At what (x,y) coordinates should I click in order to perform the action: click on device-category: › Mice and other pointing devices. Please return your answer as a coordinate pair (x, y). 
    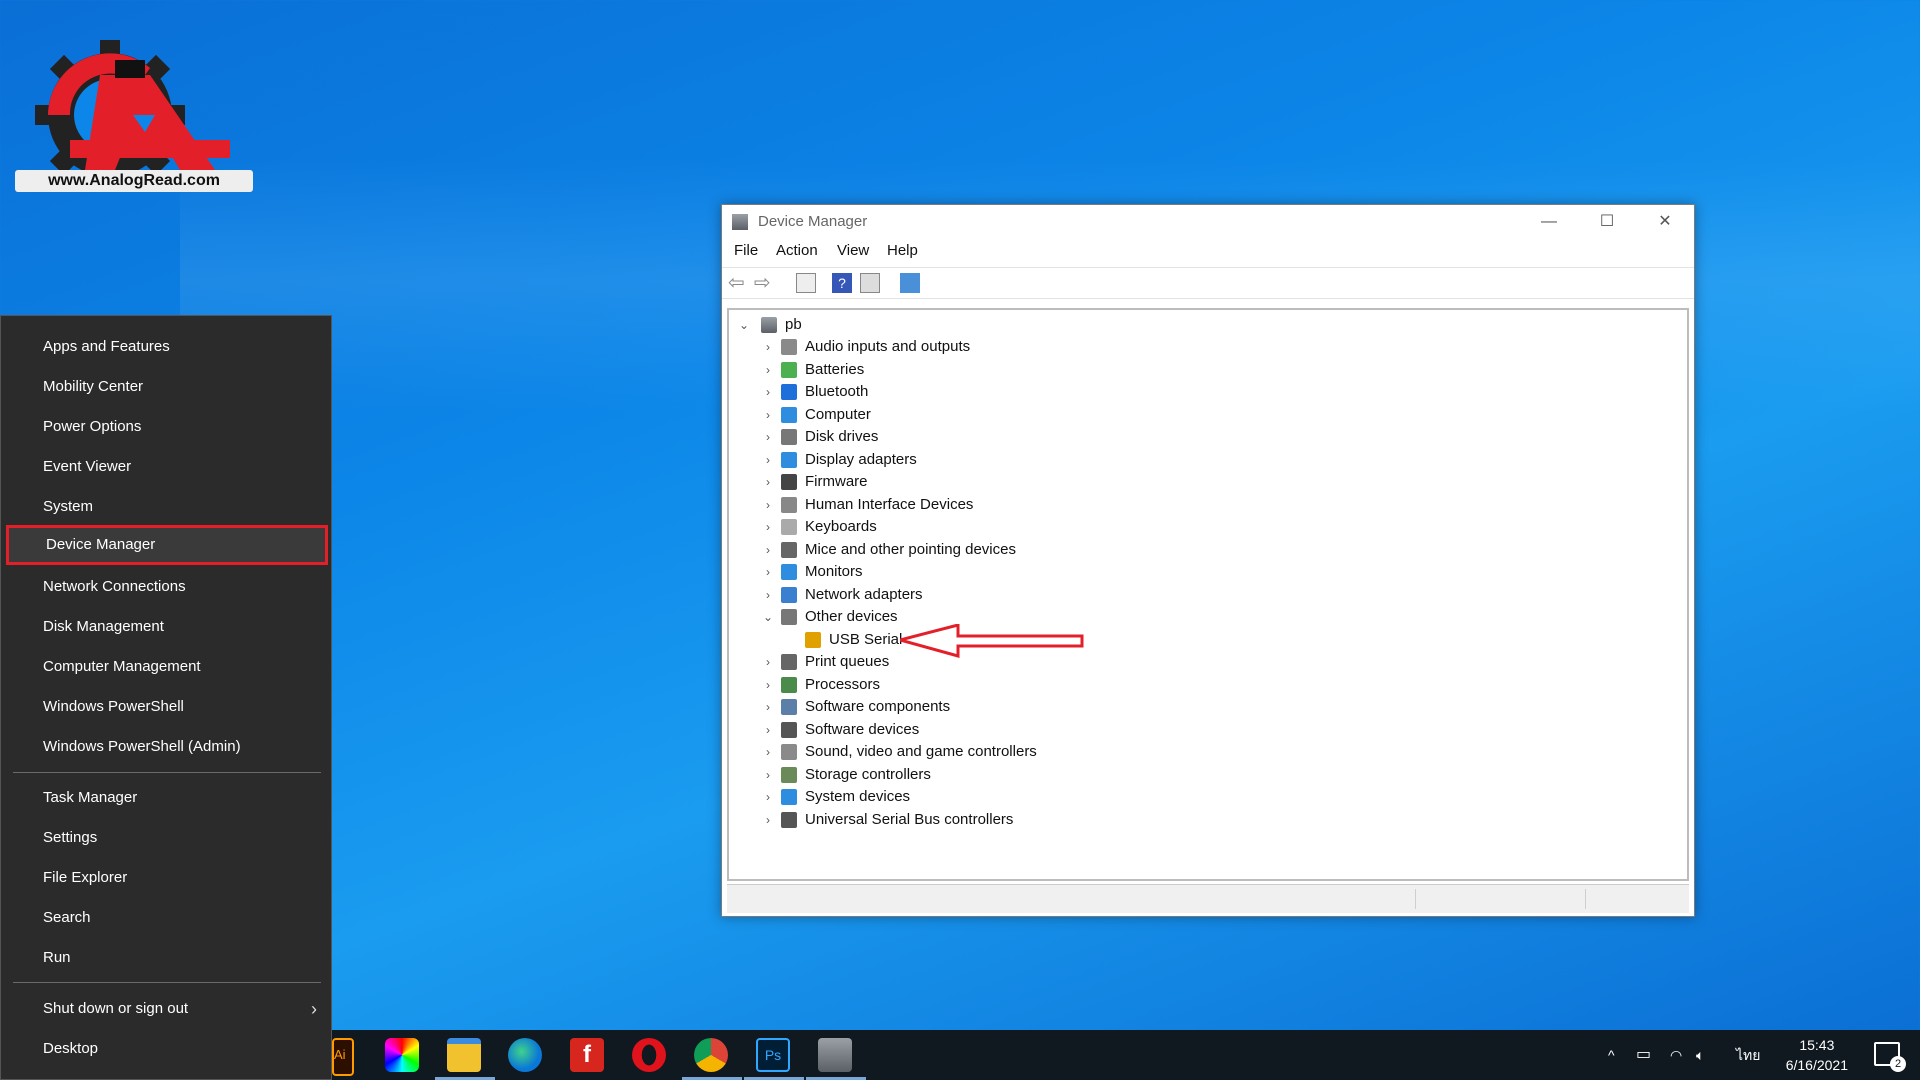
    Looking at the image, I should click on (921, 550).